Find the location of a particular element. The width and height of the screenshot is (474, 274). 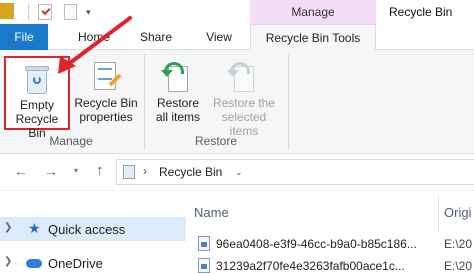

nav-item-quick-access: ❯ ★ Quick access is located at coordinates (93, 229).